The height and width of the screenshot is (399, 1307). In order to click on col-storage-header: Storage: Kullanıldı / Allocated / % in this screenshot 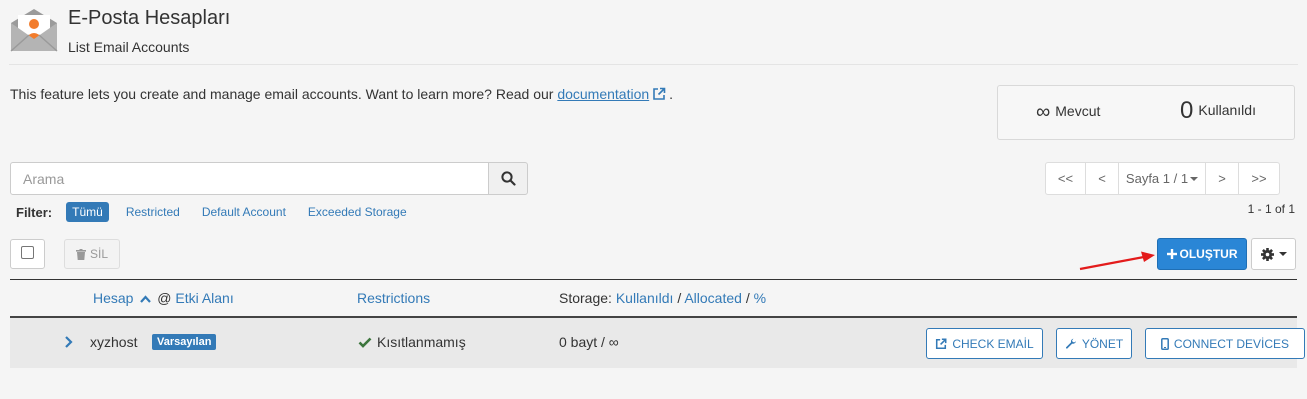, I will do `click(662, 298)`.